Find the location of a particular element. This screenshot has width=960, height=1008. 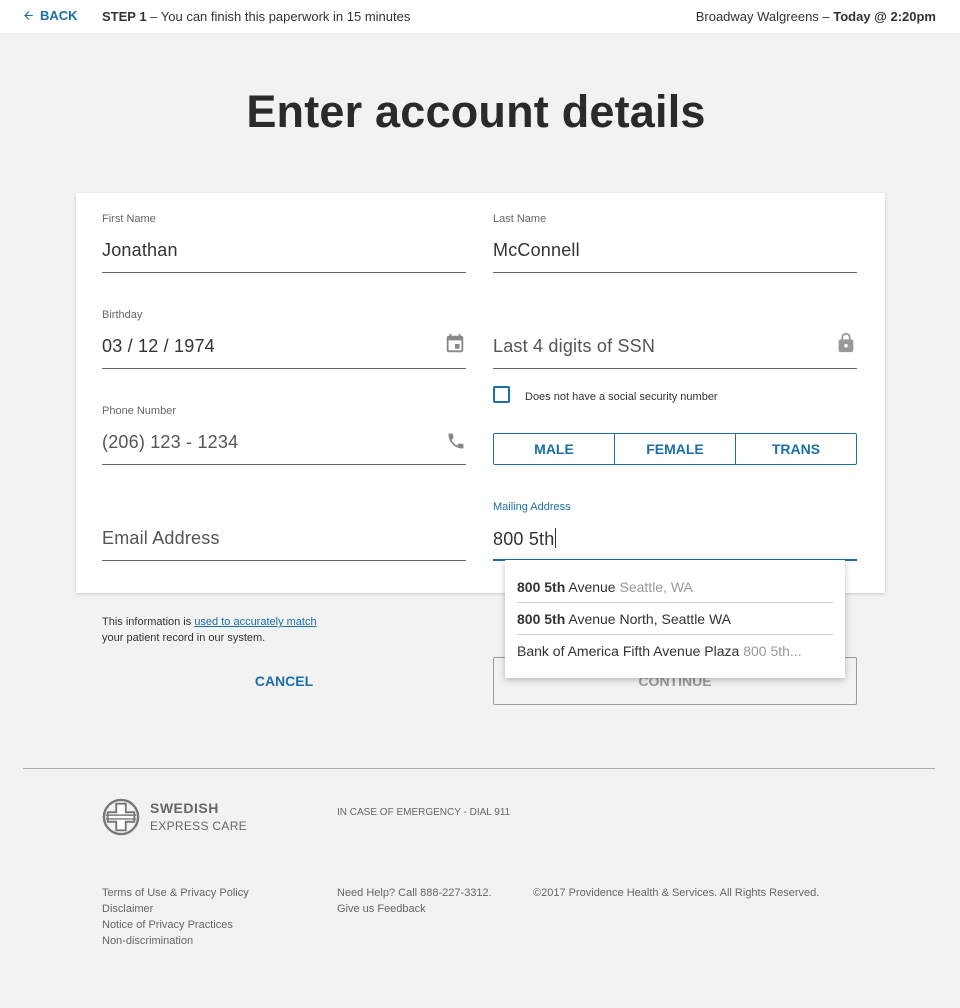

first-name-field: First Name Jonathan is located at coordinates (284, 233).